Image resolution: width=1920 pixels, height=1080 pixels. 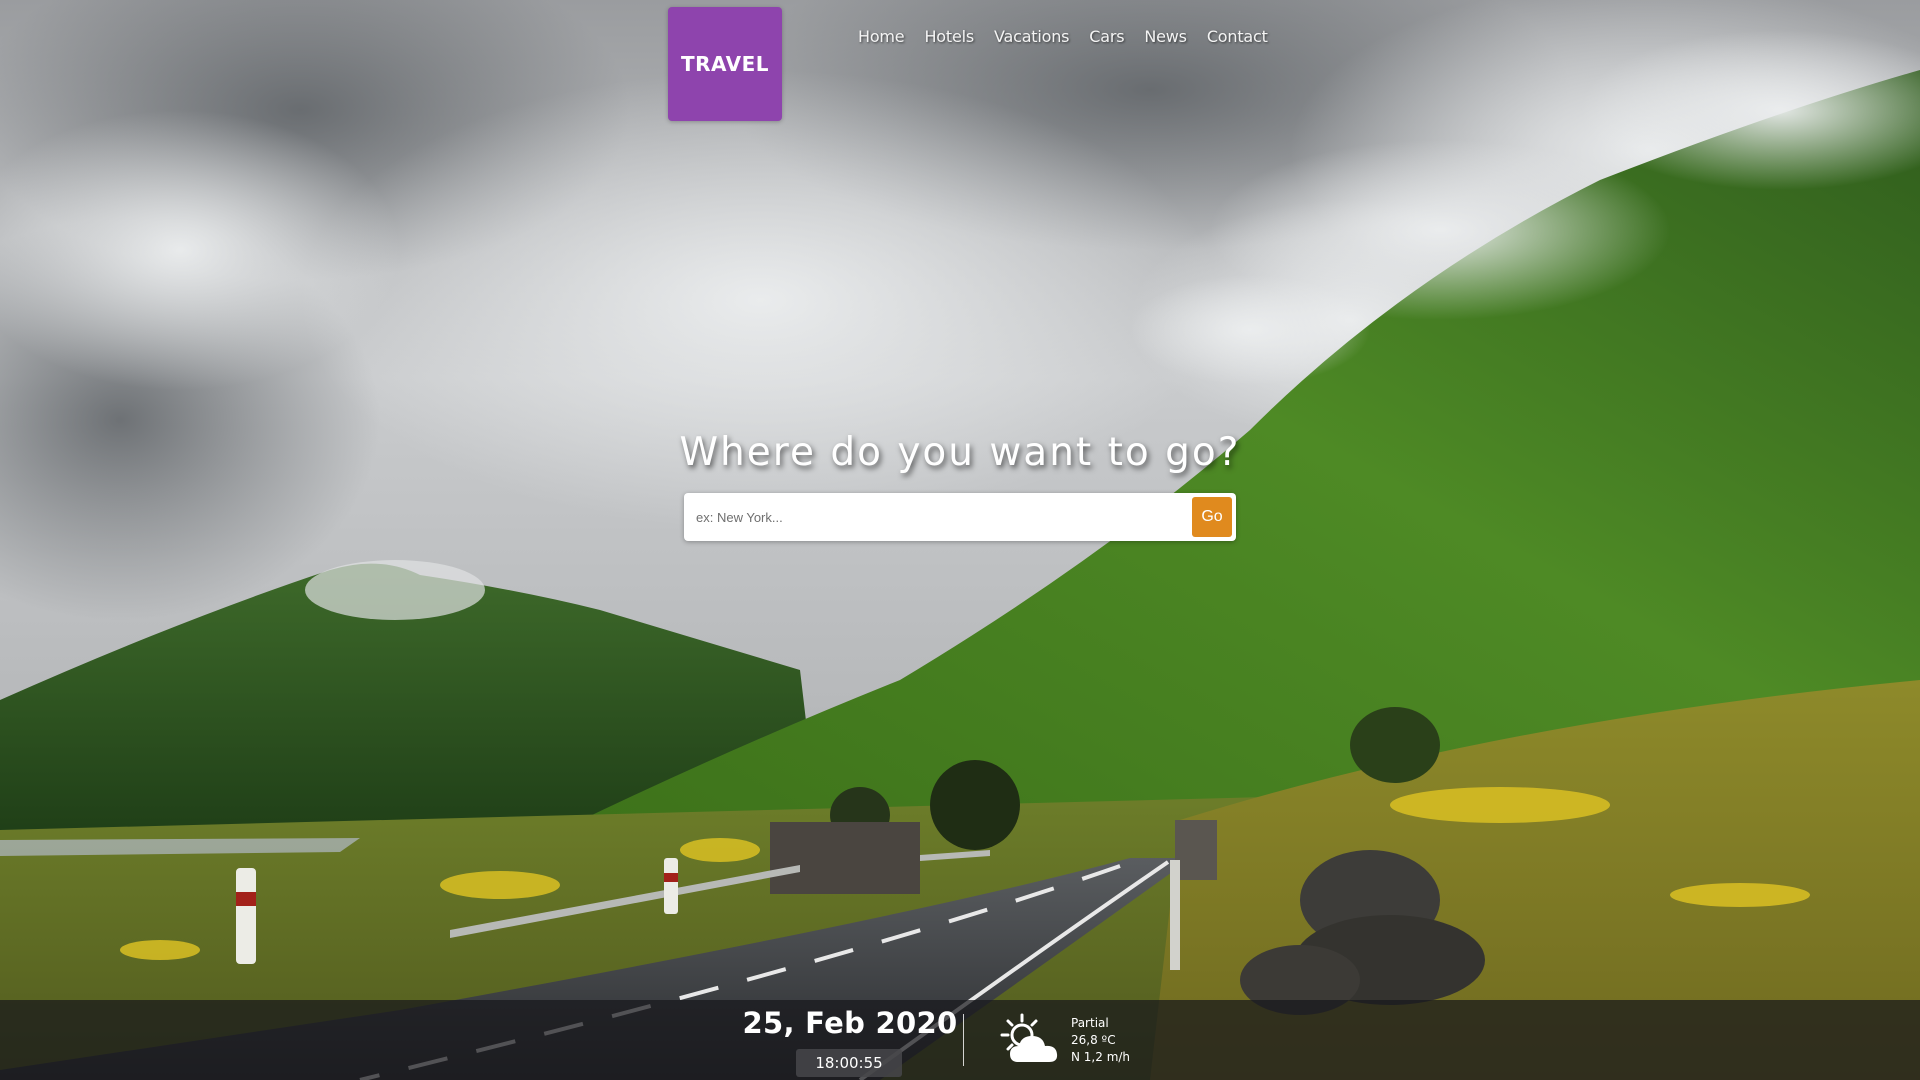 I want to click on nav-item-news: News, so click(x=1165, y=36).